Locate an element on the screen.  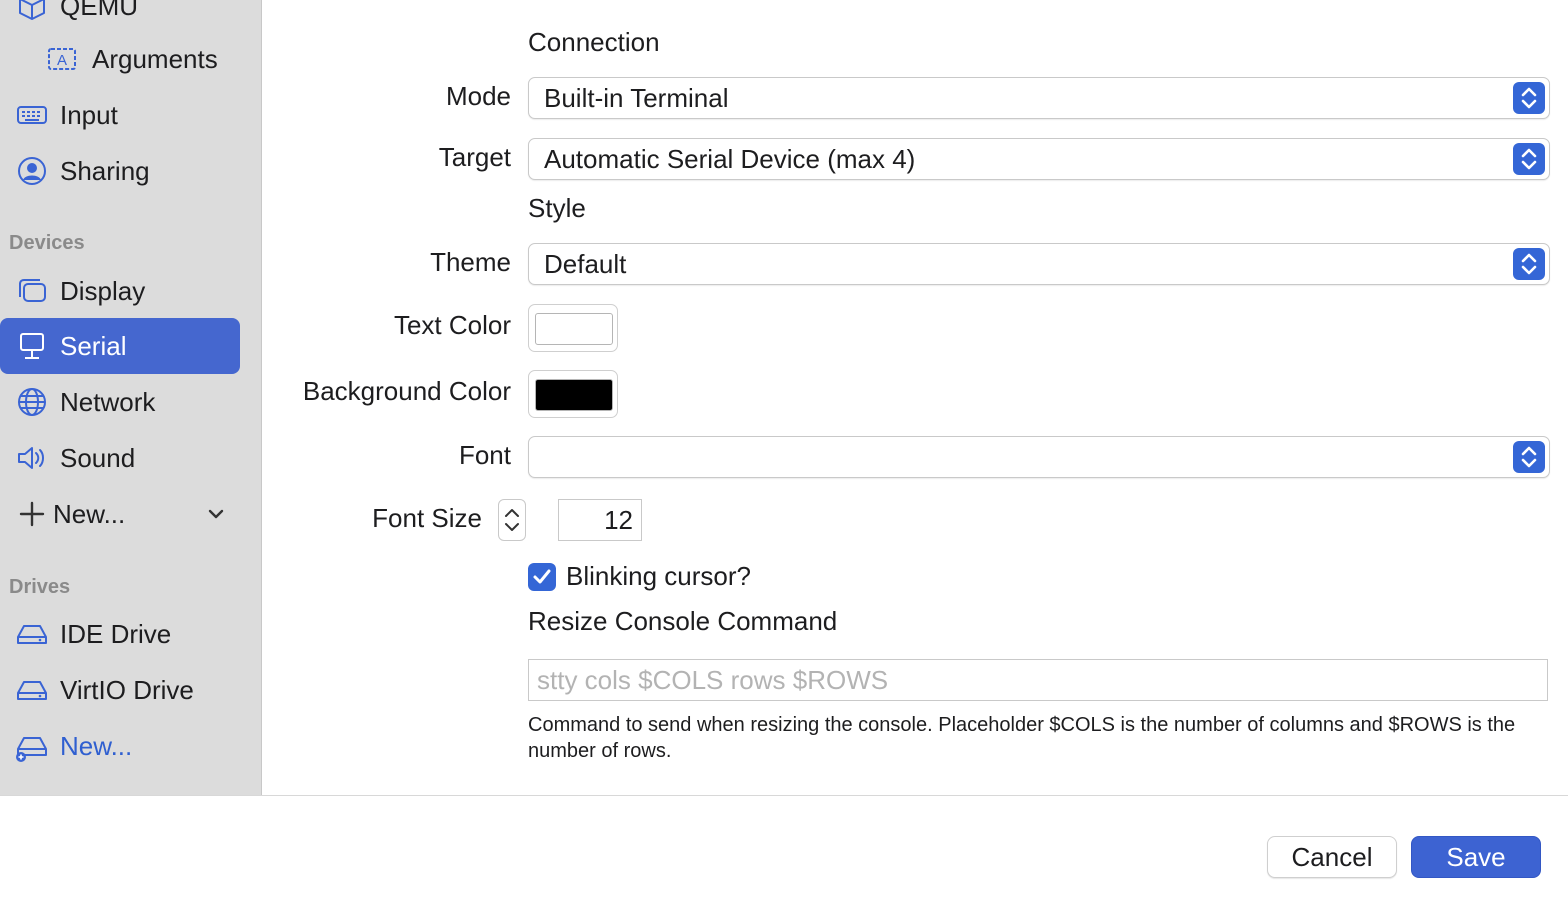
resize-console-section-header: Resize Console Command is located at coordinates (683, 621).